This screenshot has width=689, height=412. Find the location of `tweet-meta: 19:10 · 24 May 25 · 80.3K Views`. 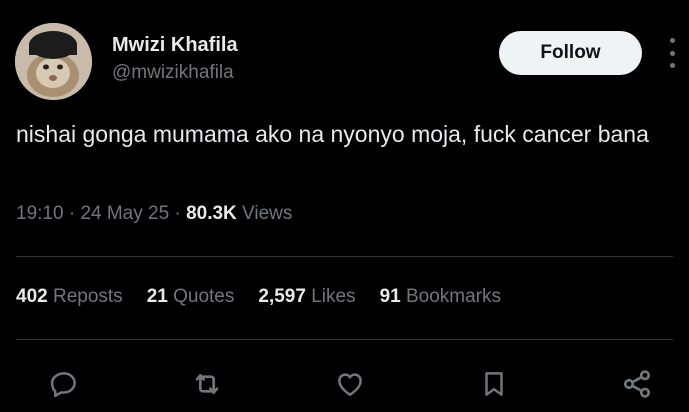

tweet-meta: 19:10 · 24 May 25 · 80.3K Views is located at coordinates (154, 214).